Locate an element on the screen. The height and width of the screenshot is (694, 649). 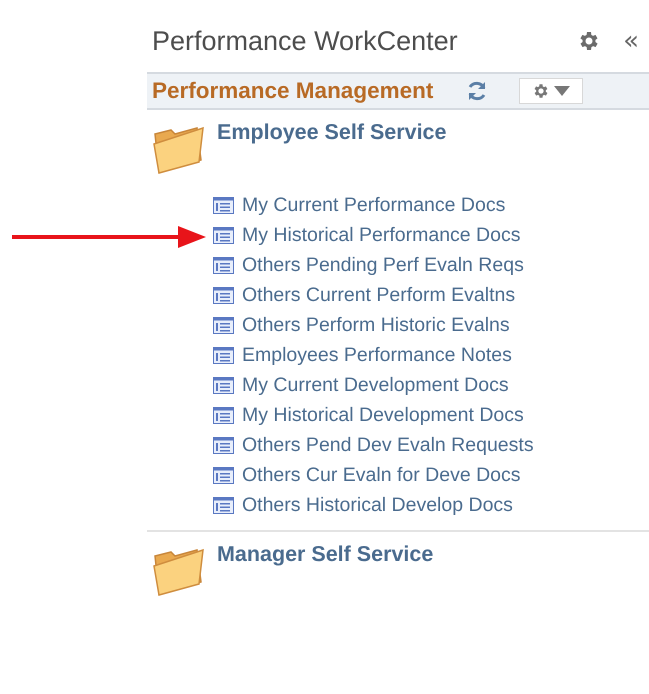
settings-icon is located at coordinates (541, 91).